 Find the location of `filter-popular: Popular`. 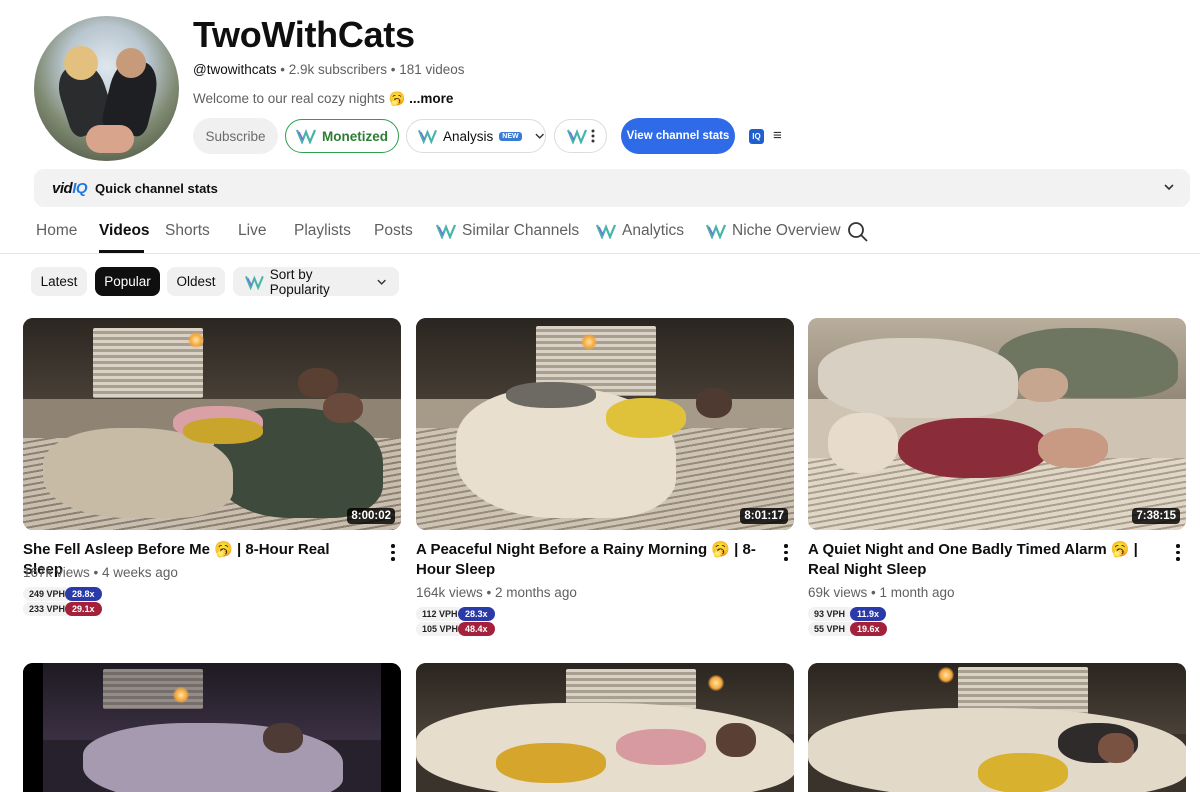

filter-popular: Popular is located at coordinates (127, 281).